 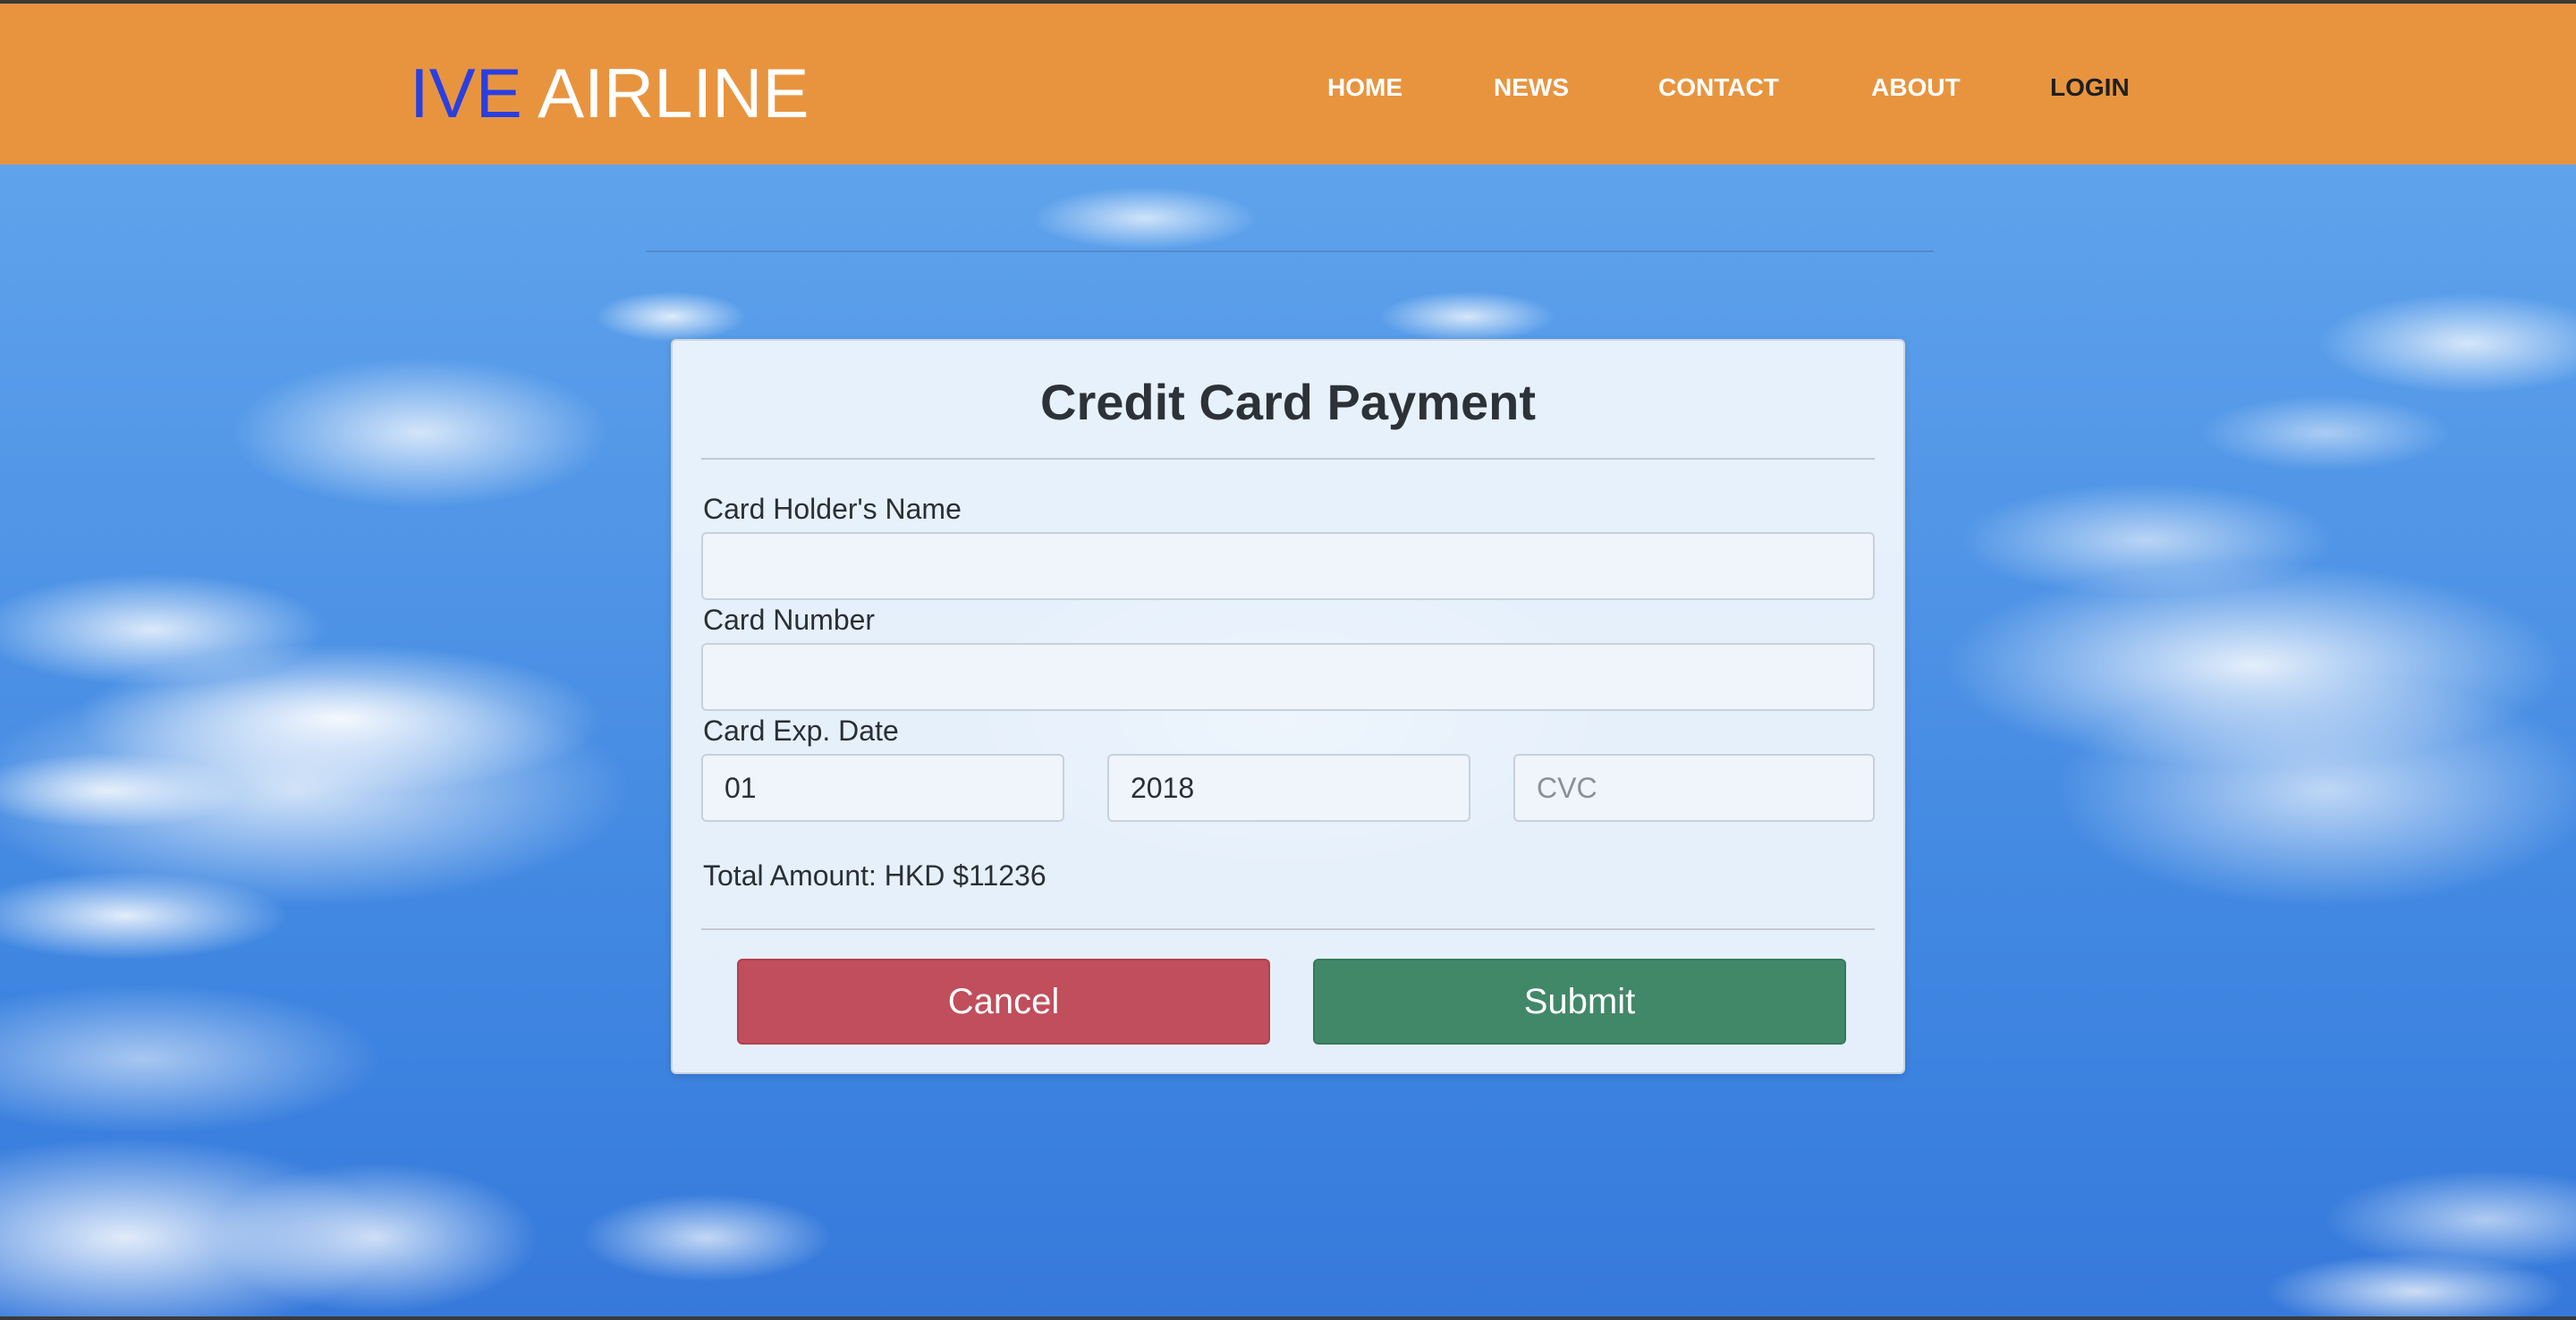 What do you see at coordinates (1916, 87) in the screenshot?
I see `nav-about-link: ABOUT` at bounding box center [1916, 87].